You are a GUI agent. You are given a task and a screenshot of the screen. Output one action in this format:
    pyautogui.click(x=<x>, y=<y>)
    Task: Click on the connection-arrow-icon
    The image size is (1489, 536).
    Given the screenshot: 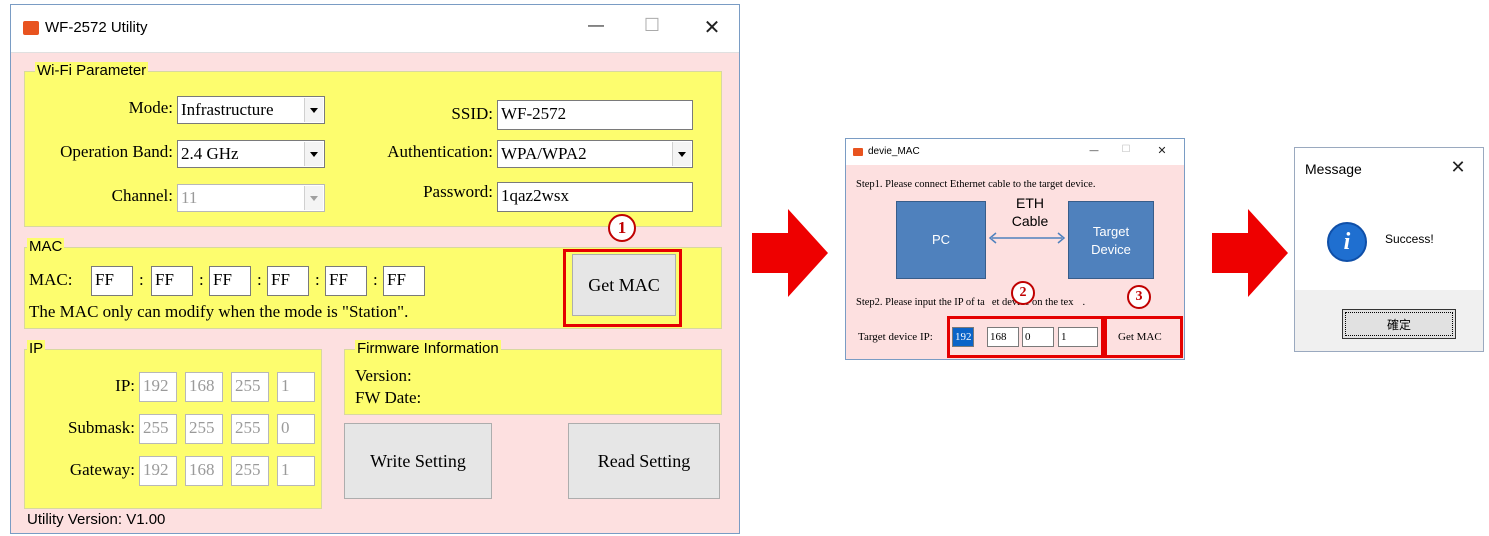 What is the action you would take?
    pyautogui.click(x=1027, y=238)
    